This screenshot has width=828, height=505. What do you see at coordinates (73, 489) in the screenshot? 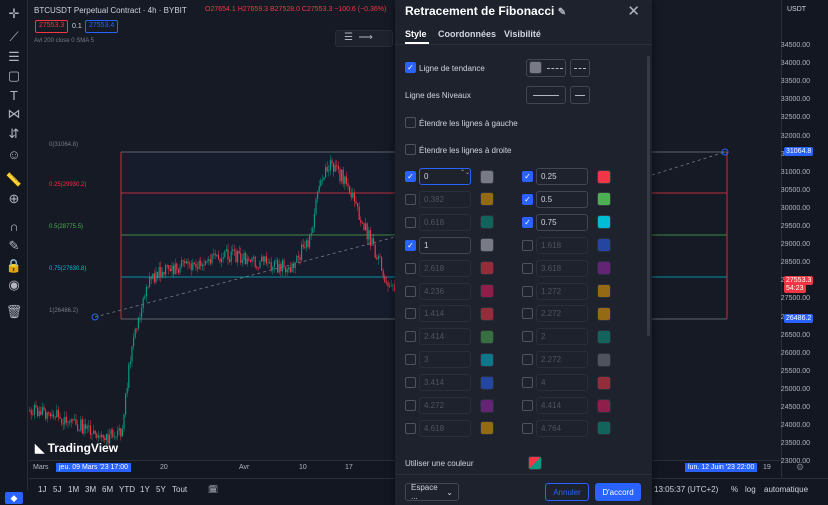
I see `range-button-1m: 1M` at bounding box center [73, 489].